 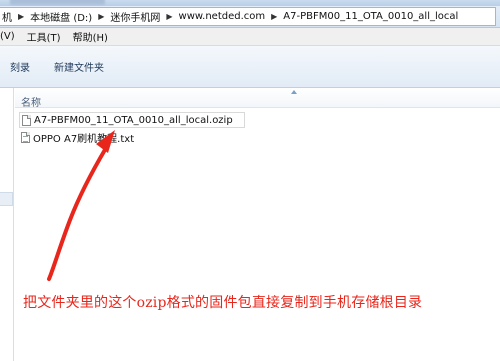 What do you see at coordinates (222, 16) in the screenshot?
I see `breadcrumb-item-site: www.netded.com` at bounding box center [222, 16].